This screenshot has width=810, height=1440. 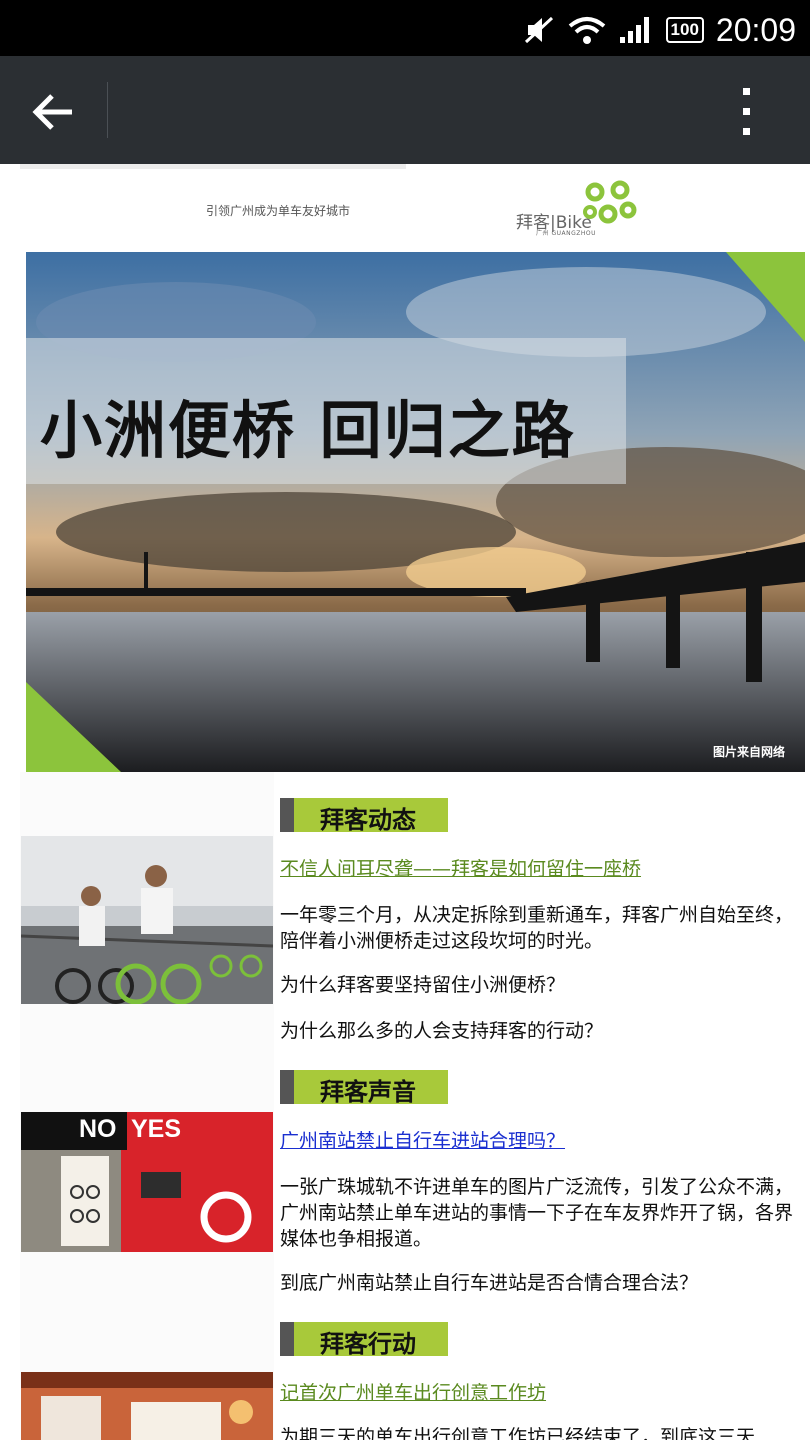 I want to click on section-header-dynamics: 拜客动态, so click(x=364, y=816).